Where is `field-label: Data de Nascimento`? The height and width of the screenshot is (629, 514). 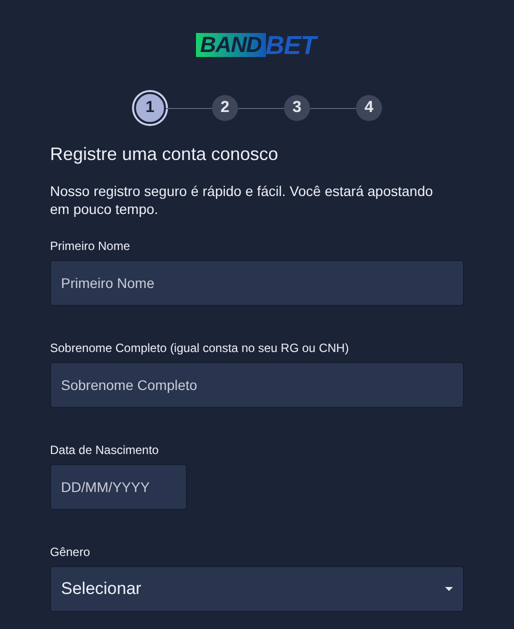
field-label: Data de Nascimento is located at coordinates (105, 450).